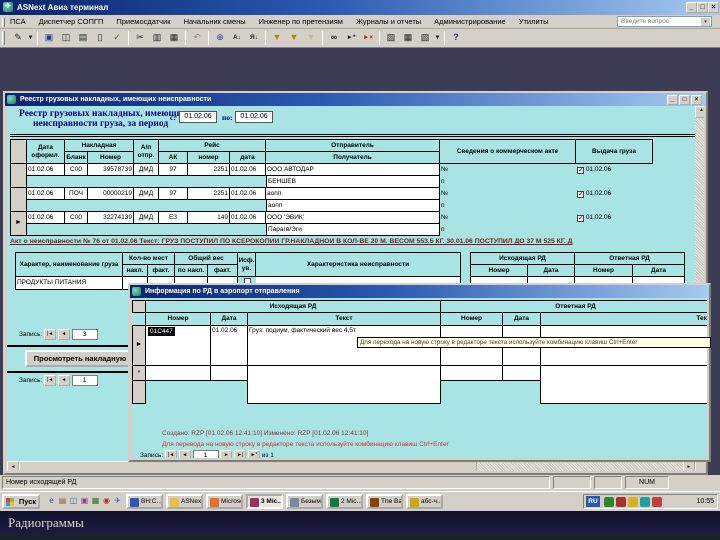  What do you see at coordinates (226, 454) in the screenshot?
I see `next-record-button: ►` at bounding box center [226, 454].